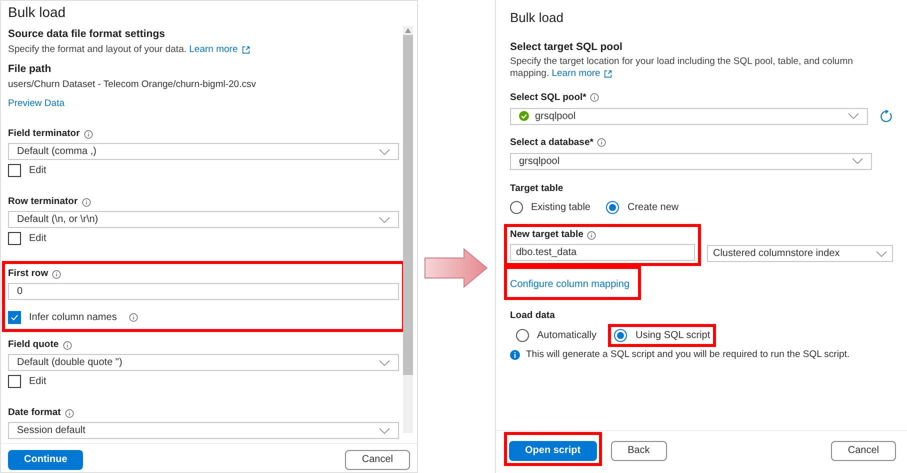 The width and height of the screenshot is (907, 473). What do you see at coordinates (548, 97) in the screenshot?
I see `field-label: Select SQL pool*` at bounding box center [548, 97].